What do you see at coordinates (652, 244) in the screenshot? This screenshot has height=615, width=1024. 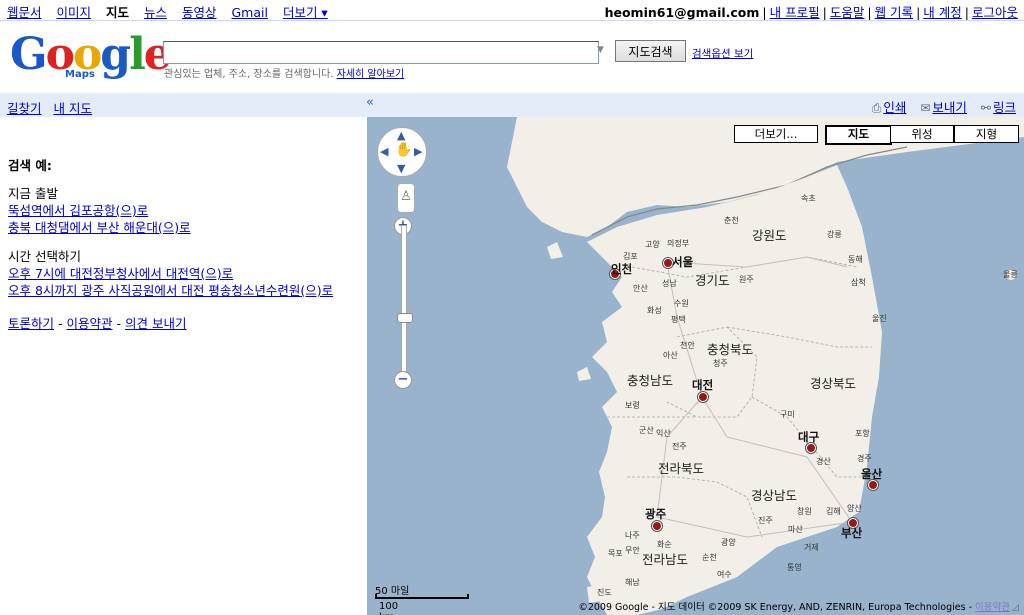 I see `town-label: 고양` at bounding box center [652, 244].